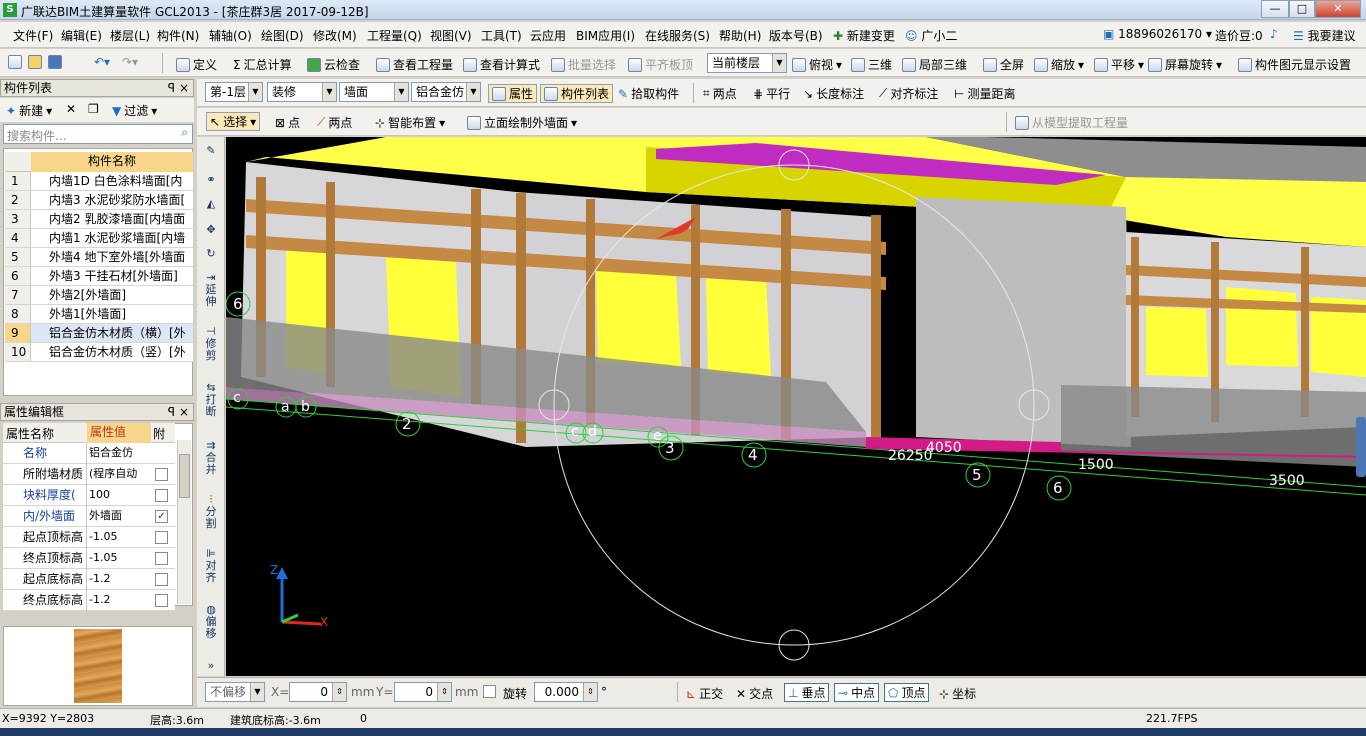 The image size is (1366, 736). Describe the element at coordinates (29, 110) in the screenshot. I see `new-member-button: ✦ 新建 ▾` at that location.